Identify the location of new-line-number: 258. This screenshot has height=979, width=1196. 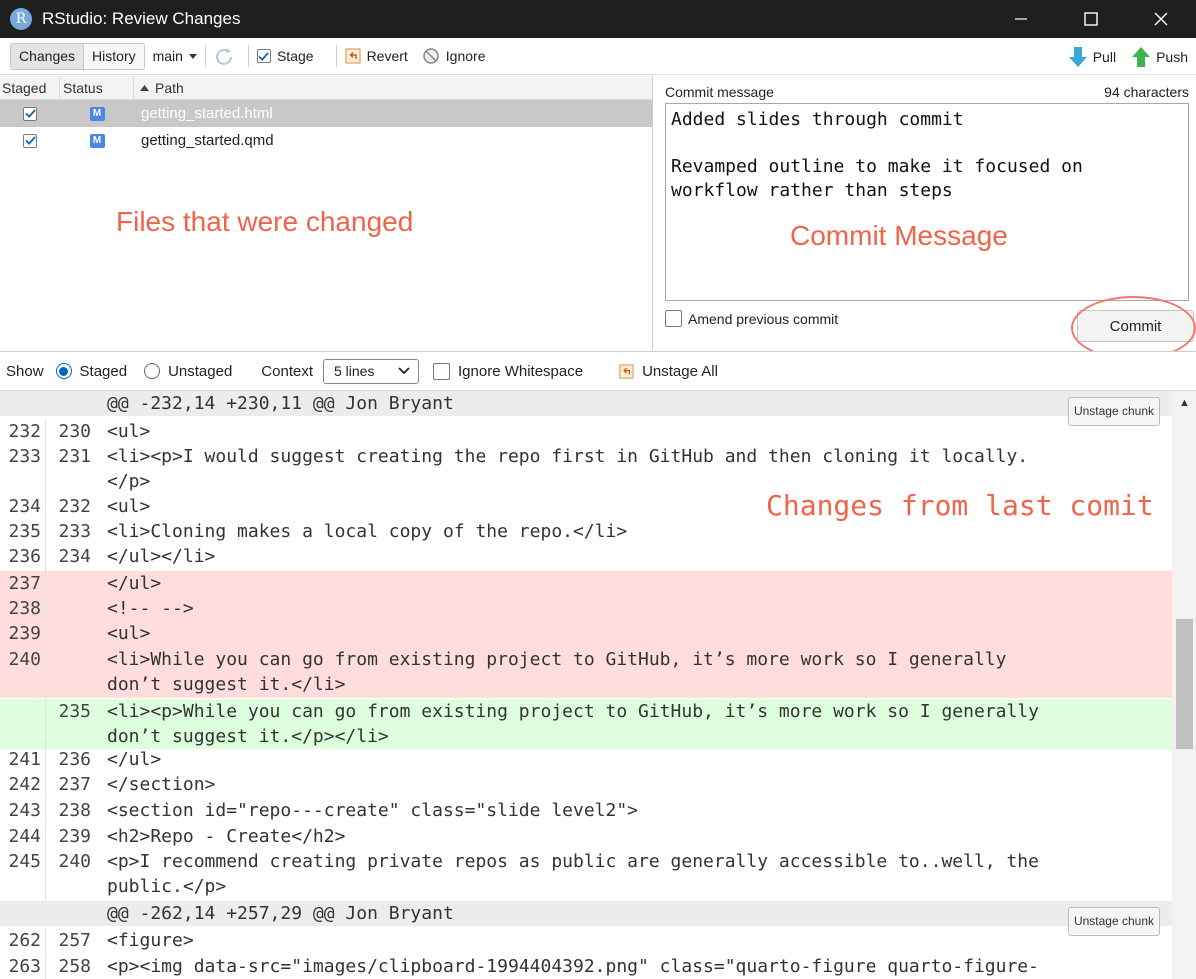
(74, 966).